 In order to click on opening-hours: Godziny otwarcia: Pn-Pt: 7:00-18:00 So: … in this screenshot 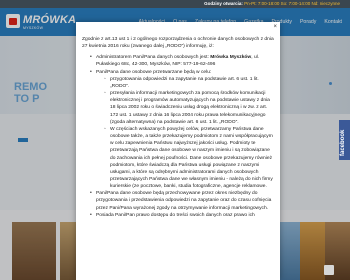, I will do `click(272, 4)`.